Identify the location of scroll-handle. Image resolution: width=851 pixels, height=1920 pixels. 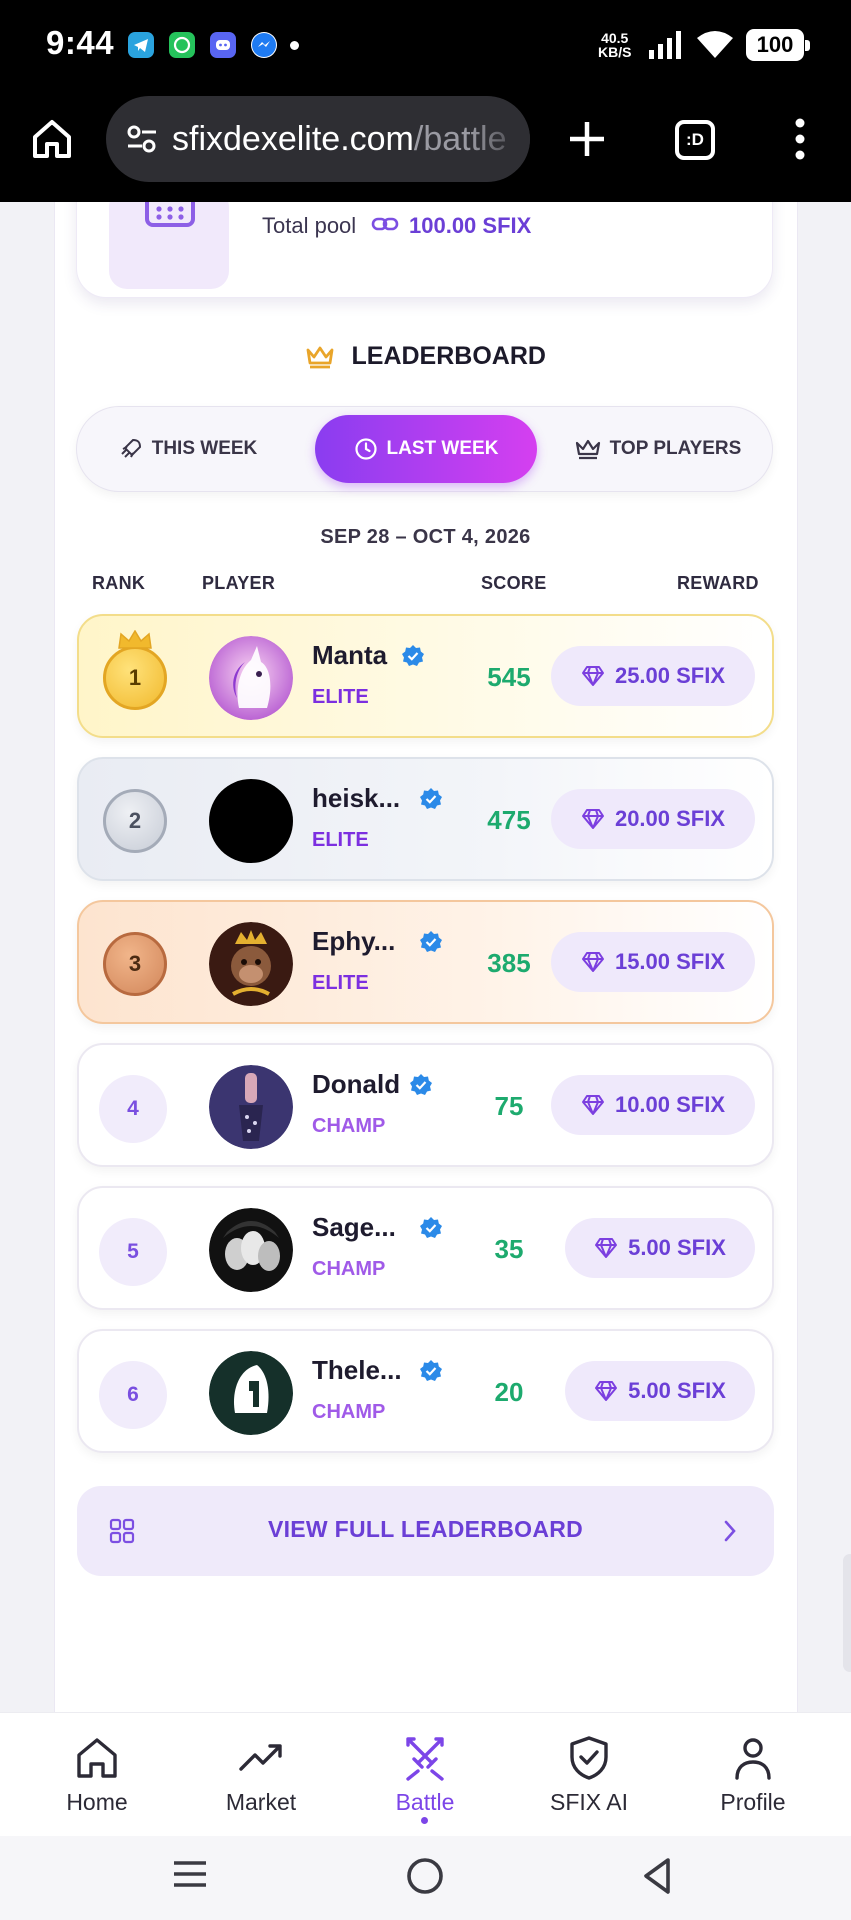
(847, 1613).